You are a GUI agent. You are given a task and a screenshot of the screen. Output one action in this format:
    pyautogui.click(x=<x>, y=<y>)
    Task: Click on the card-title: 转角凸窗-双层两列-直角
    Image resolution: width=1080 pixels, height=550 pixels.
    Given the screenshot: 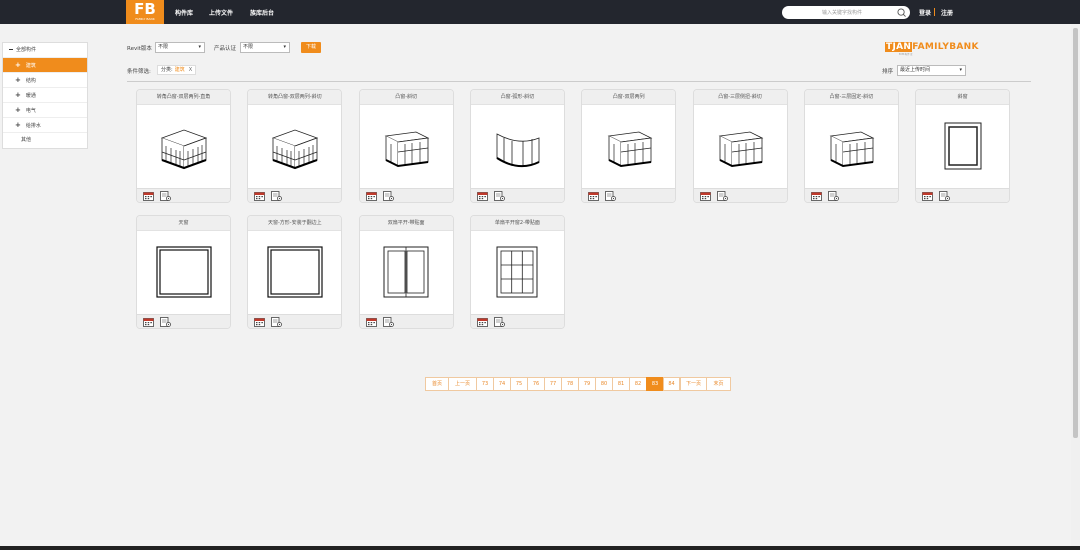 What is the action you would take?
    pyautogui.click(x=183, y=97)
    